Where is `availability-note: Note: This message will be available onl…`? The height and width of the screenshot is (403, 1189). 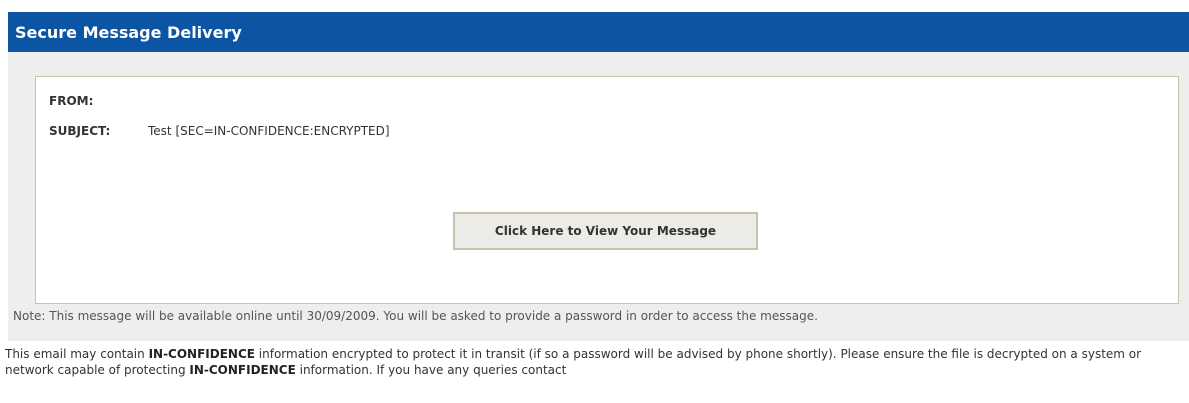
availability-note: Note: This message will be available onl… is located at coordinates (415, 316).